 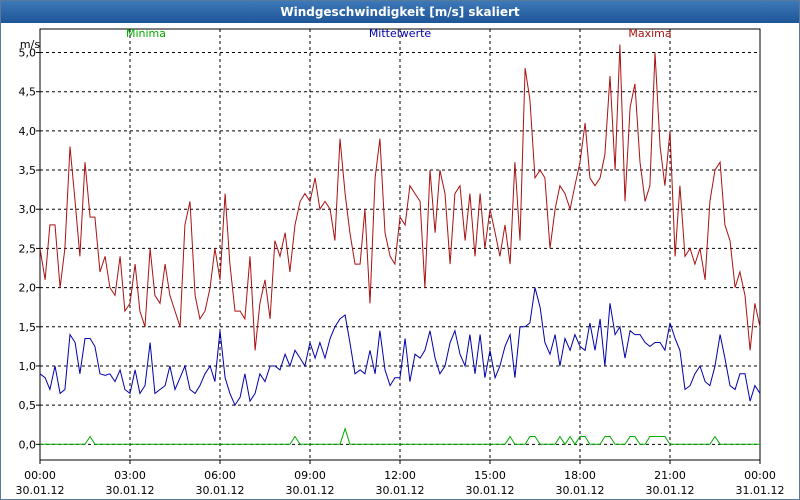 I want to click on y-tick-label: 3,0, so click(x=28, y=209).